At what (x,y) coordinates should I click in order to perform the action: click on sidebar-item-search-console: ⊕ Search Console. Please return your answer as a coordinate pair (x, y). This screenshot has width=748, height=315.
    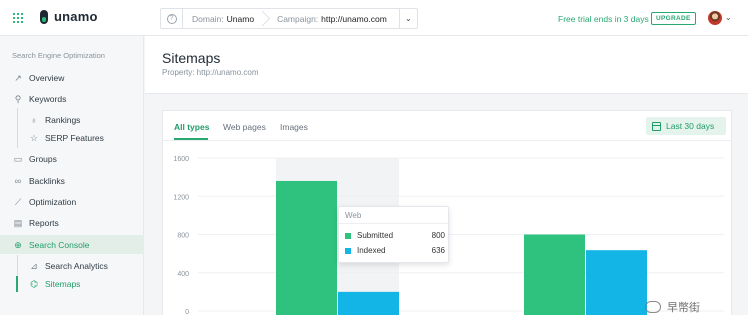
    Looking at the image, I should click on (72, 244).